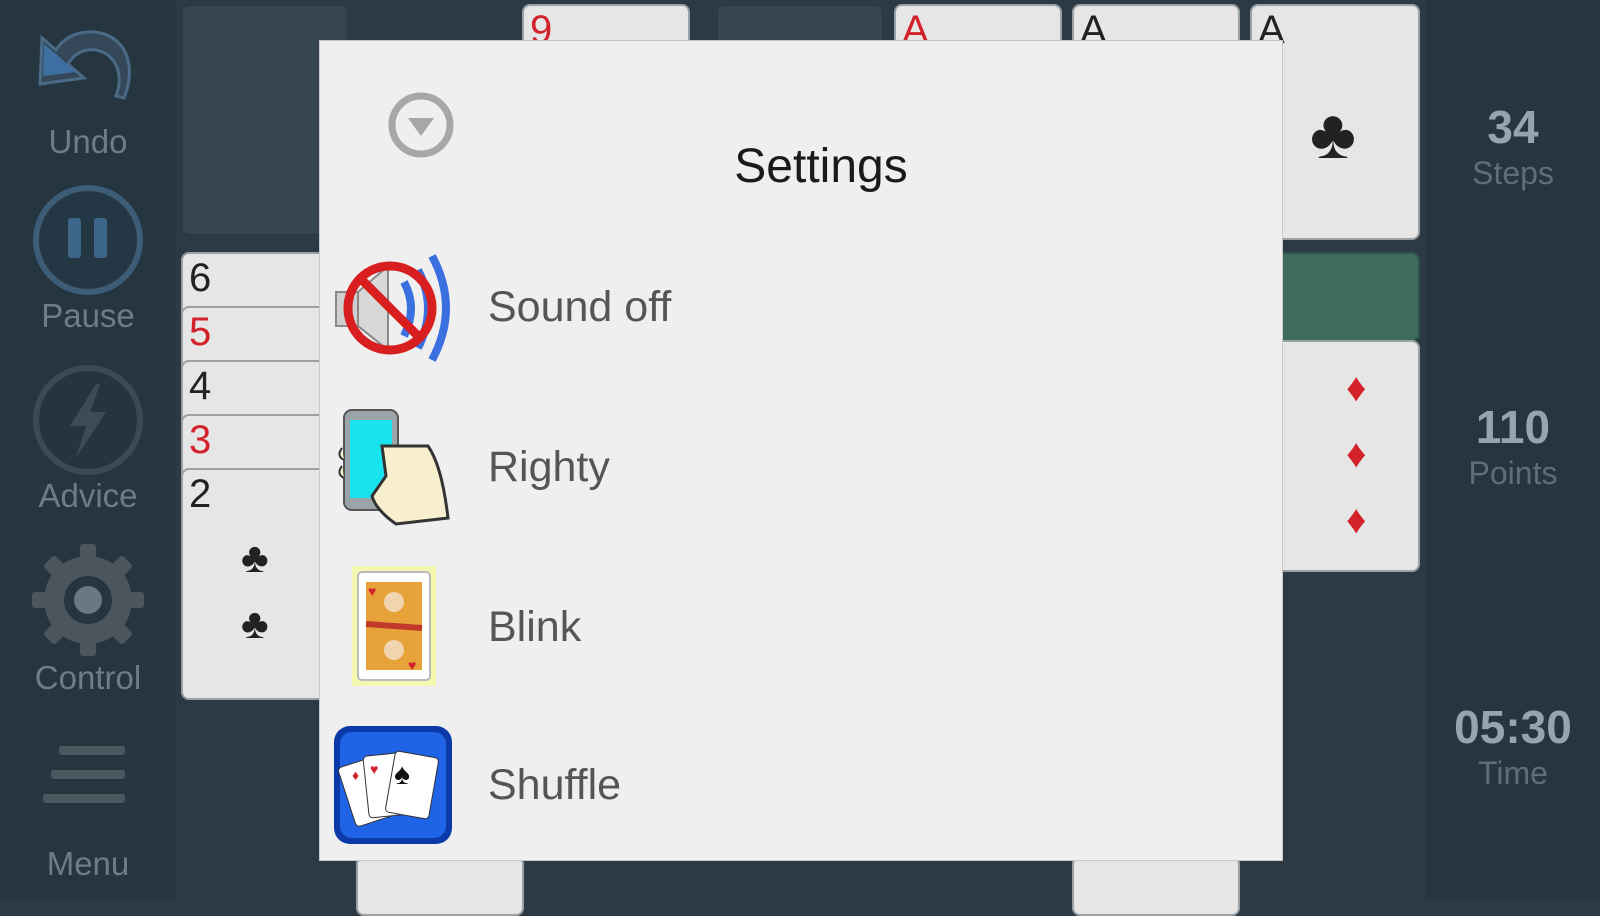  I want to click on menu-label: Menu, so click(88, 863).